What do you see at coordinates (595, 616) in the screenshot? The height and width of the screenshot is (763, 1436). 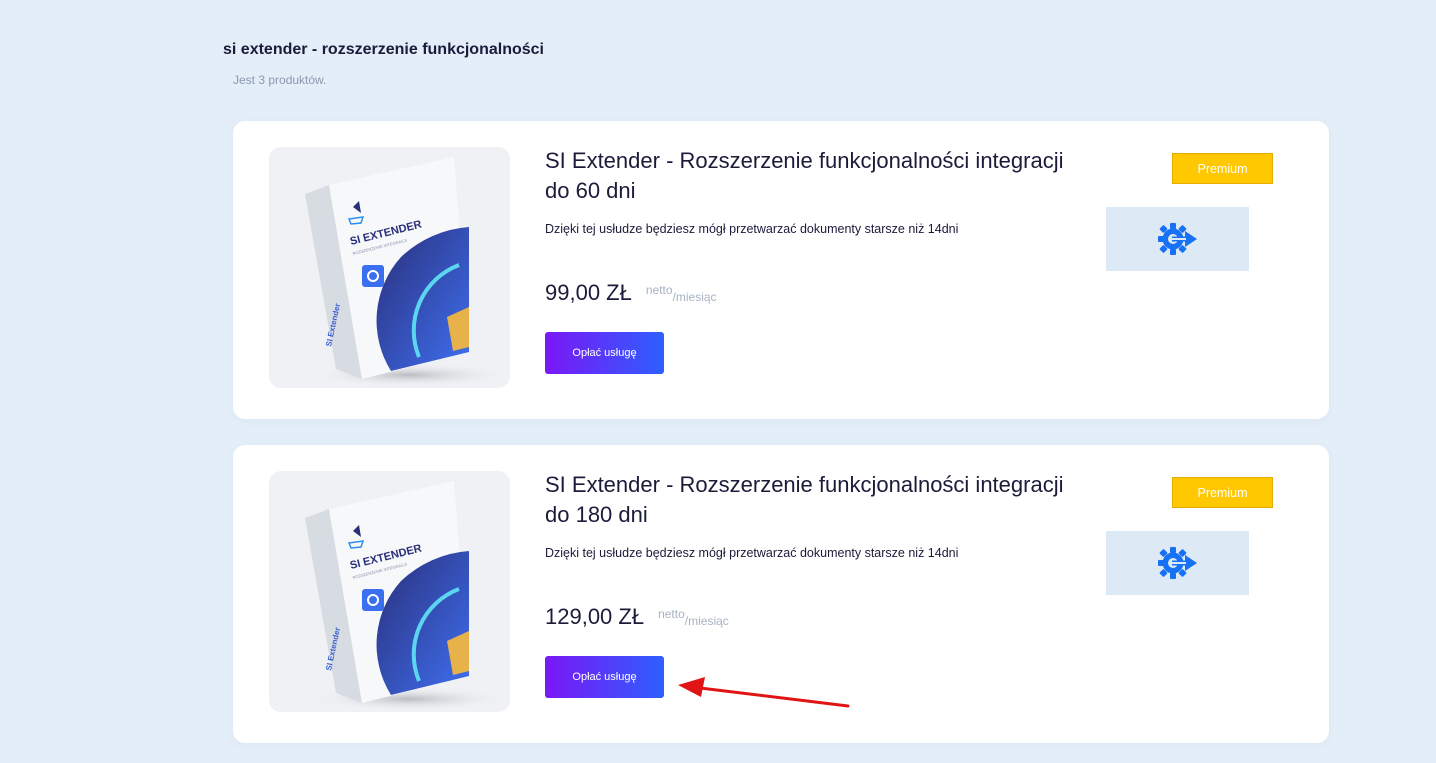 I see `product-price: 129,00 ZŁ` at bounding box center [595, 616].